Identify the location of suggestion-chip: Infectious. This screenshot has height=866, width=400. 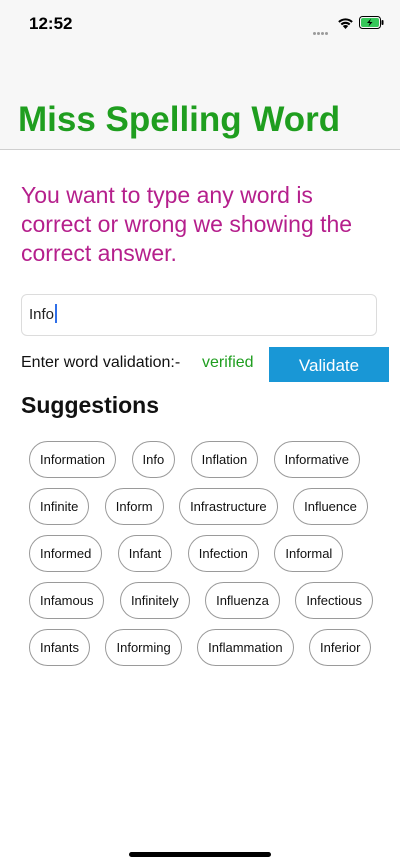
(334, 600).